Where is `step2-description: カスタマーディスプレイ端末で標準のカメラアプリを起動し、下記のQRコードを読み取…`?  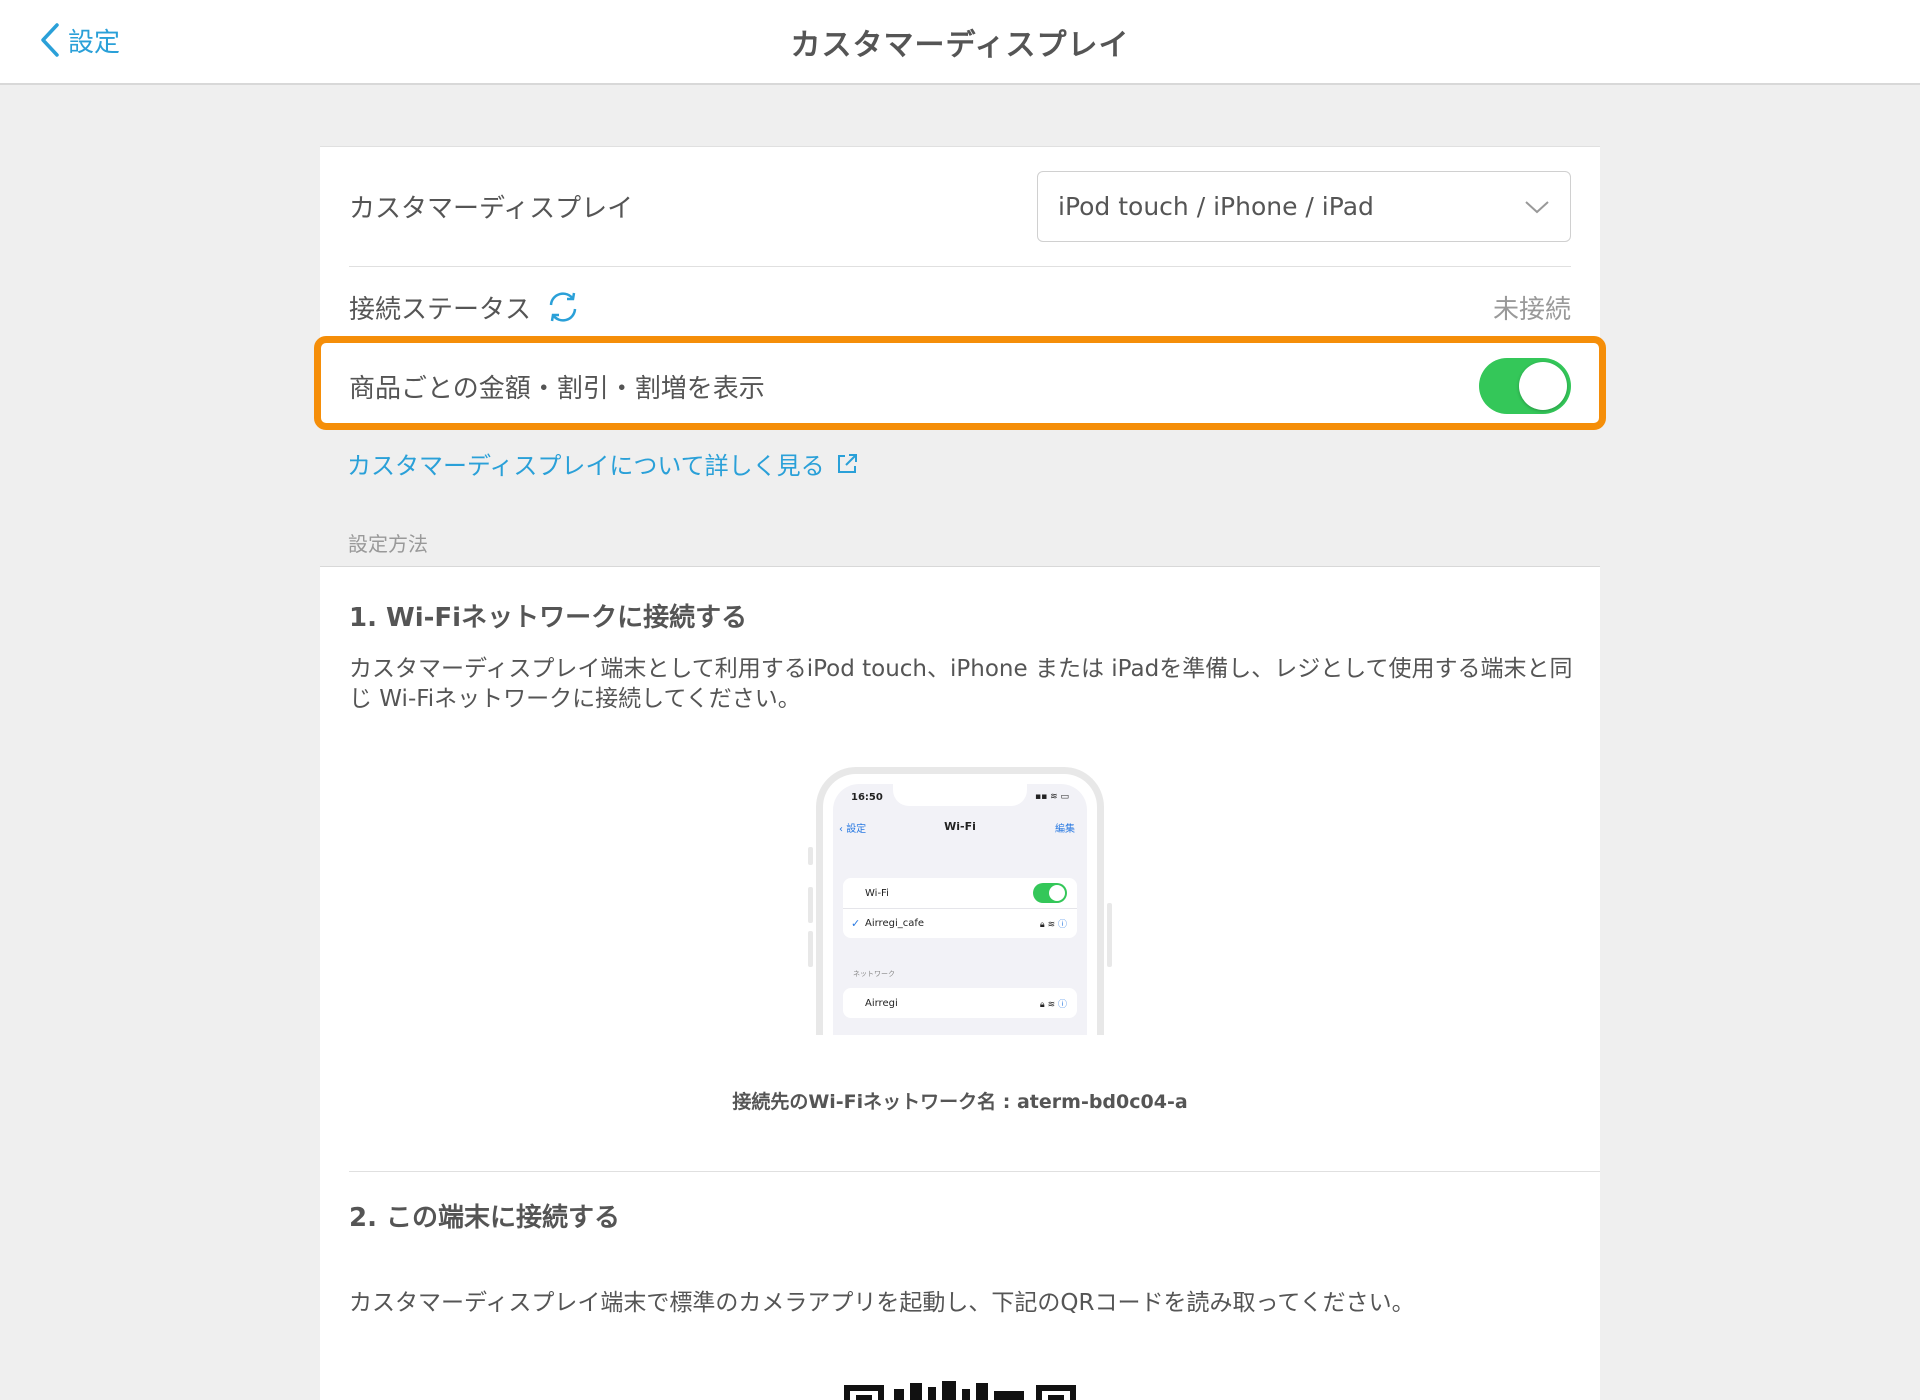 step2-description: カスタマーディスプレイ端末で標準のカメラアプリを起動し、下記のQRコードを読み取… is located at coordinates (882, 1303).